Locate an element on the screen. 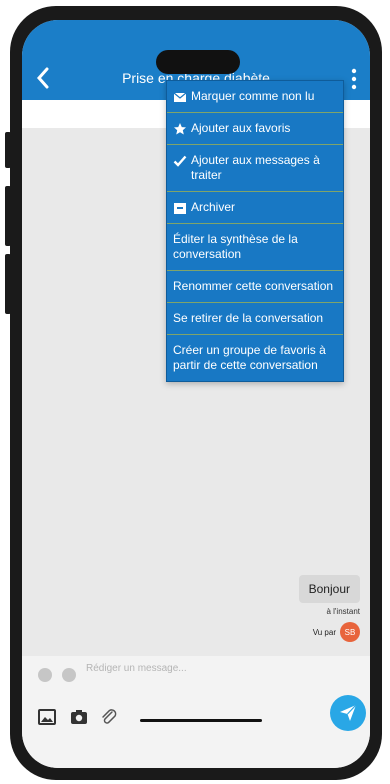 The width and height of the screenshot is (390, 784). seen-by-label: Vu par is located at coordinates (324, 632).